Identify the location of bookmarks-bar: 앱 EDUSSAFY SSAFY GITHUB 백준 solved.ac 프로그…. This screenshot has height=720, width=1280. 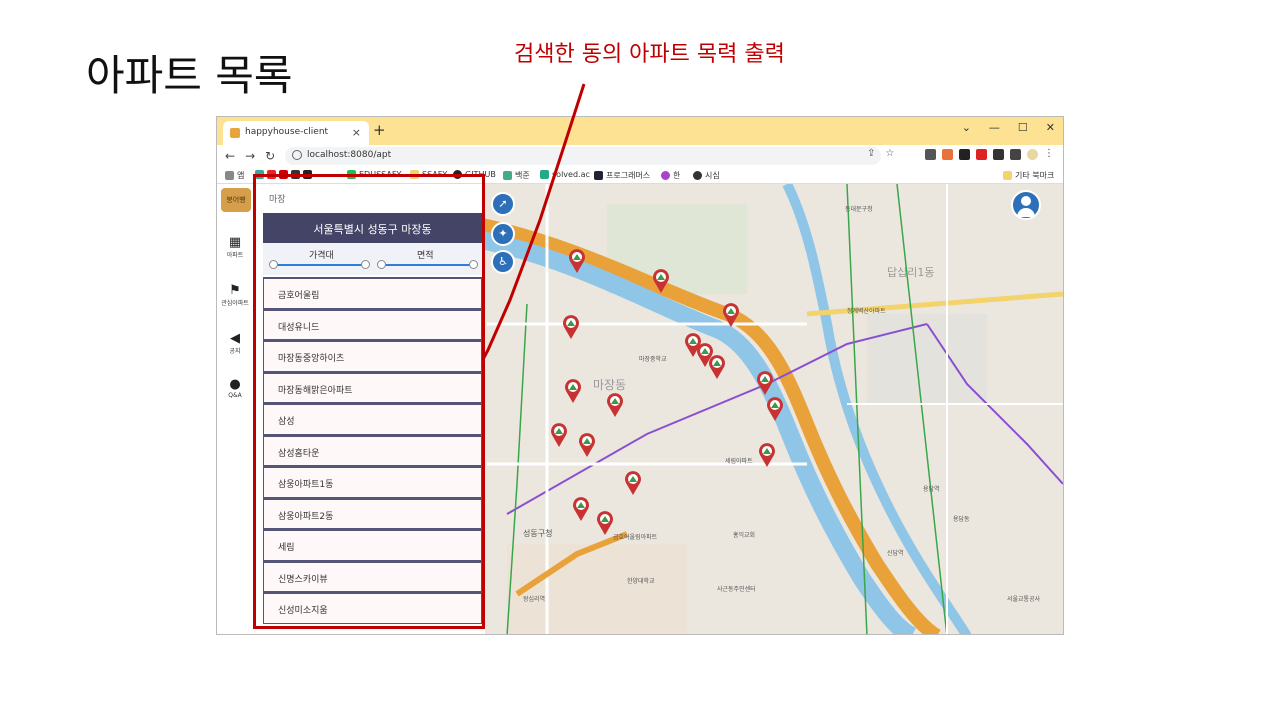
(640, 175).